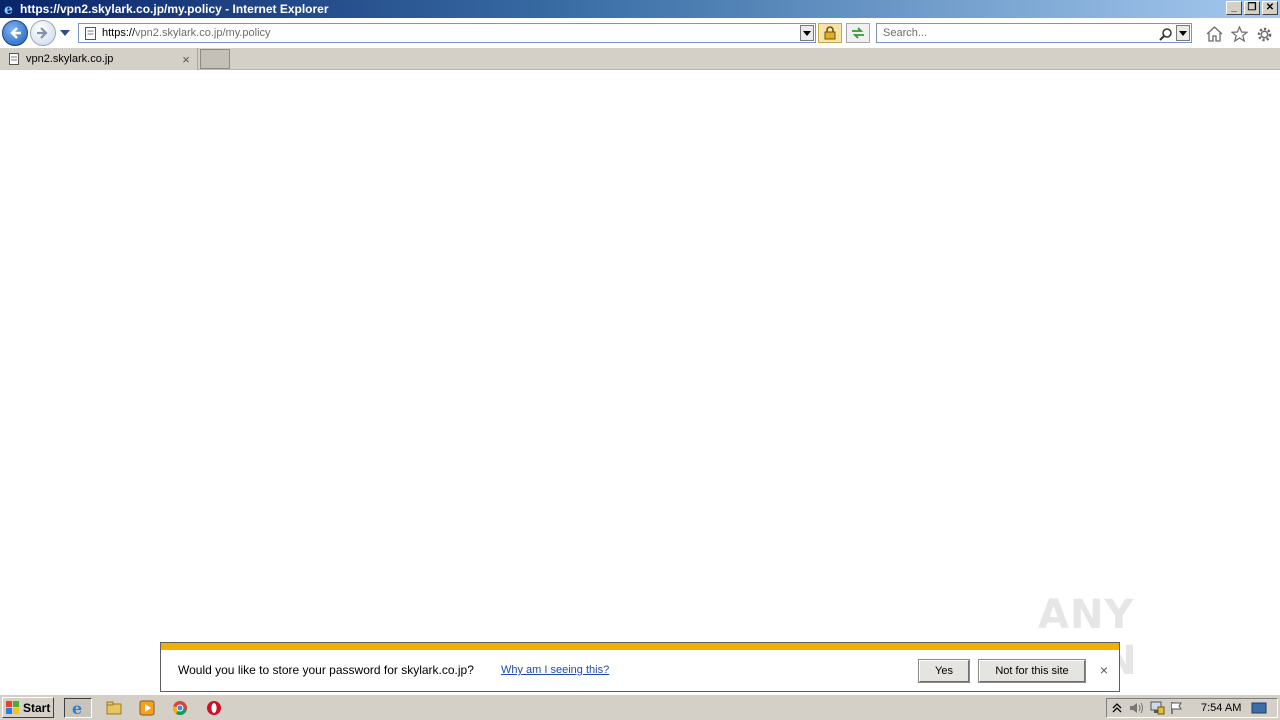  Describe the element at coordinates (1214, 34) in the screenshot. I see `home-icon` at that location.